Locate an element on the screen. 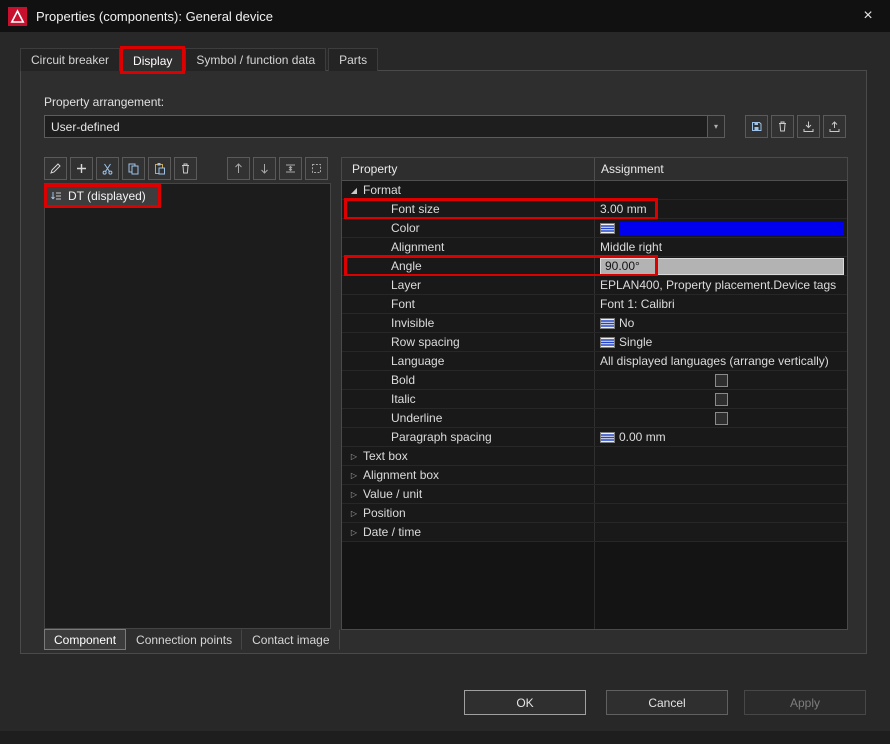  grid-row-value-unit: ▷ Value / unit is located at coordinates (594, 494).